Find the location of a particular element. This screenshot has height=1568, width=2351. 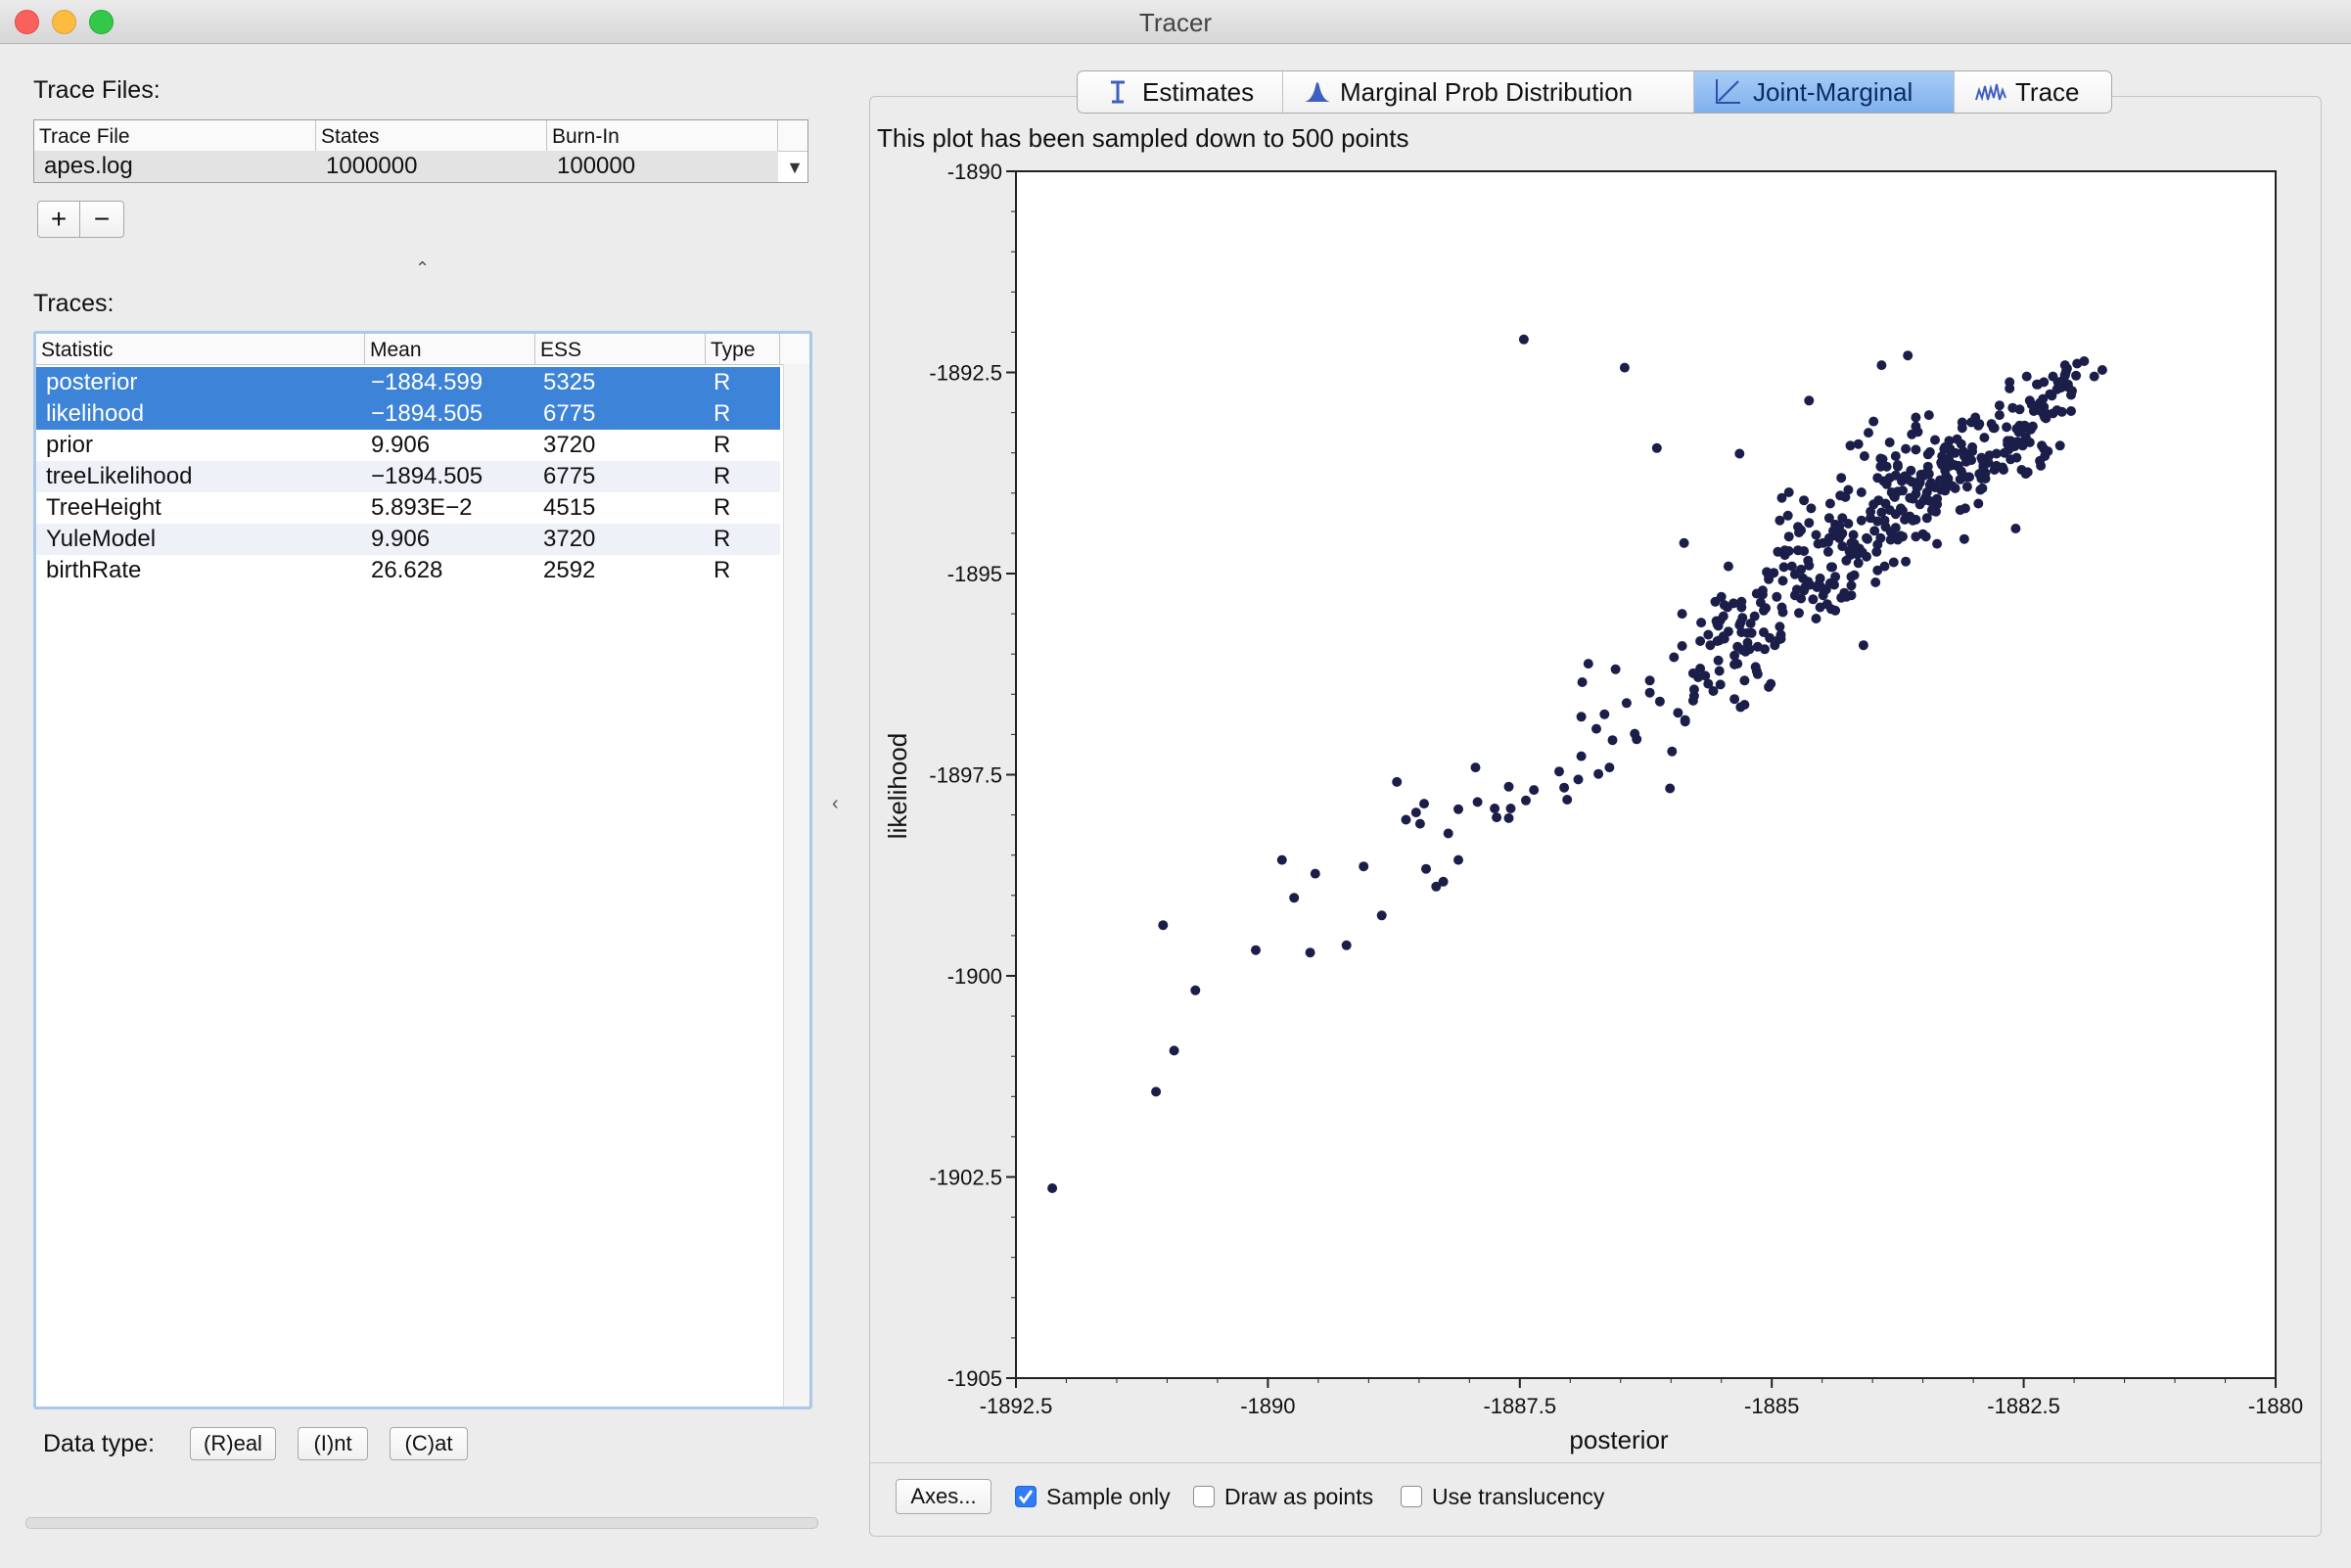

column-header-statistic: Statistic is located at coordinates (201, 349).